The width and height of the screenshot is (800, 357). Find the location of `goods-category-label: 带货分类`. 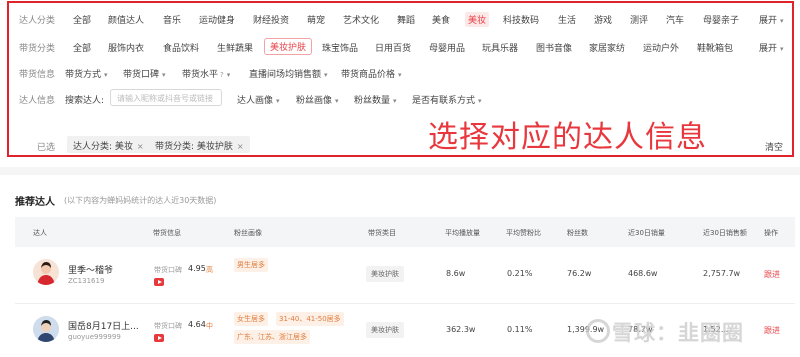

goods-category-label: 带货分类 is located at coordinates (37, 49).